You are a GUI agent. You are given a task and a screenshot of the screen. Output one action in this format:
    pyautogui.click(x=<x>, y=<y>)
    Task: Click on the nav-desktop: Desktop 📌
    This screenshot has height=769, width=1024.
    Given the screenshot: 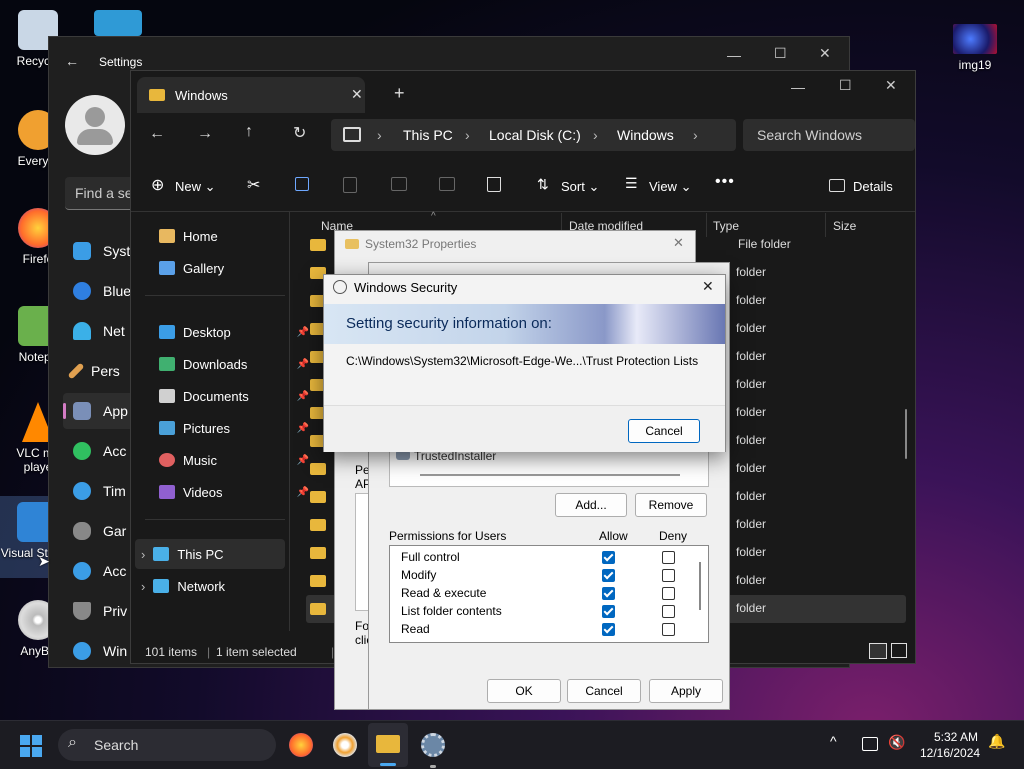 What is the action you would take?
    pyautogui.click(x=234, y=332)
    